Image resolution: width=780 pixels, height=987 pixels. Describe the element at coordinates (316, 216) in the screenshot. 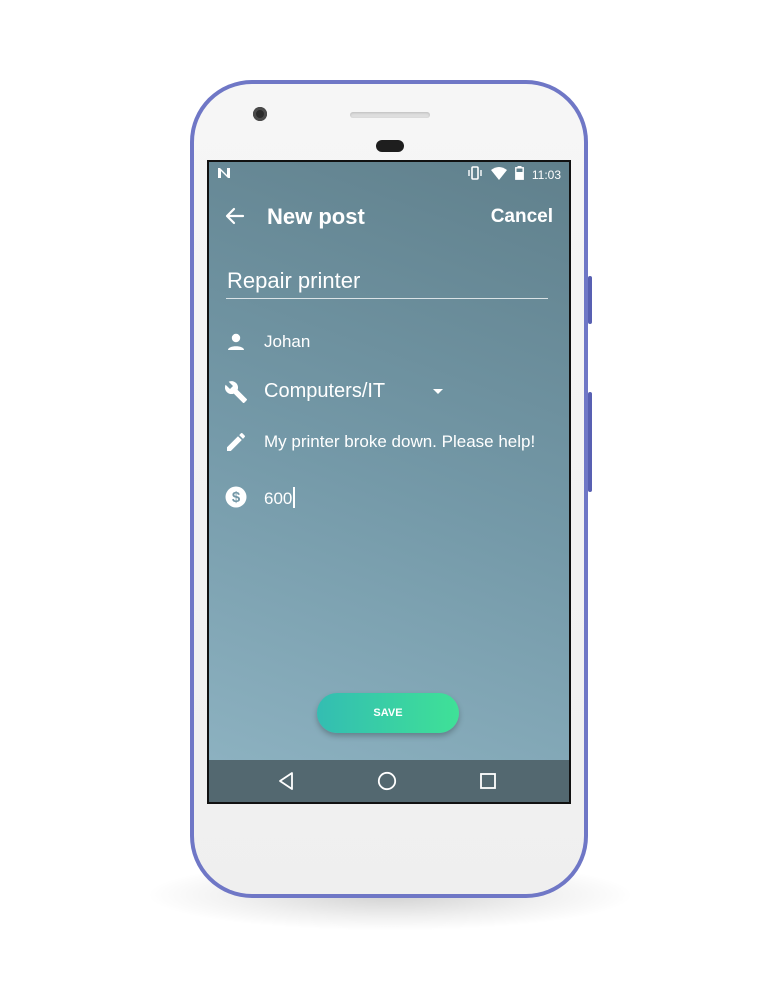

I see `page-title: New post` at that location.